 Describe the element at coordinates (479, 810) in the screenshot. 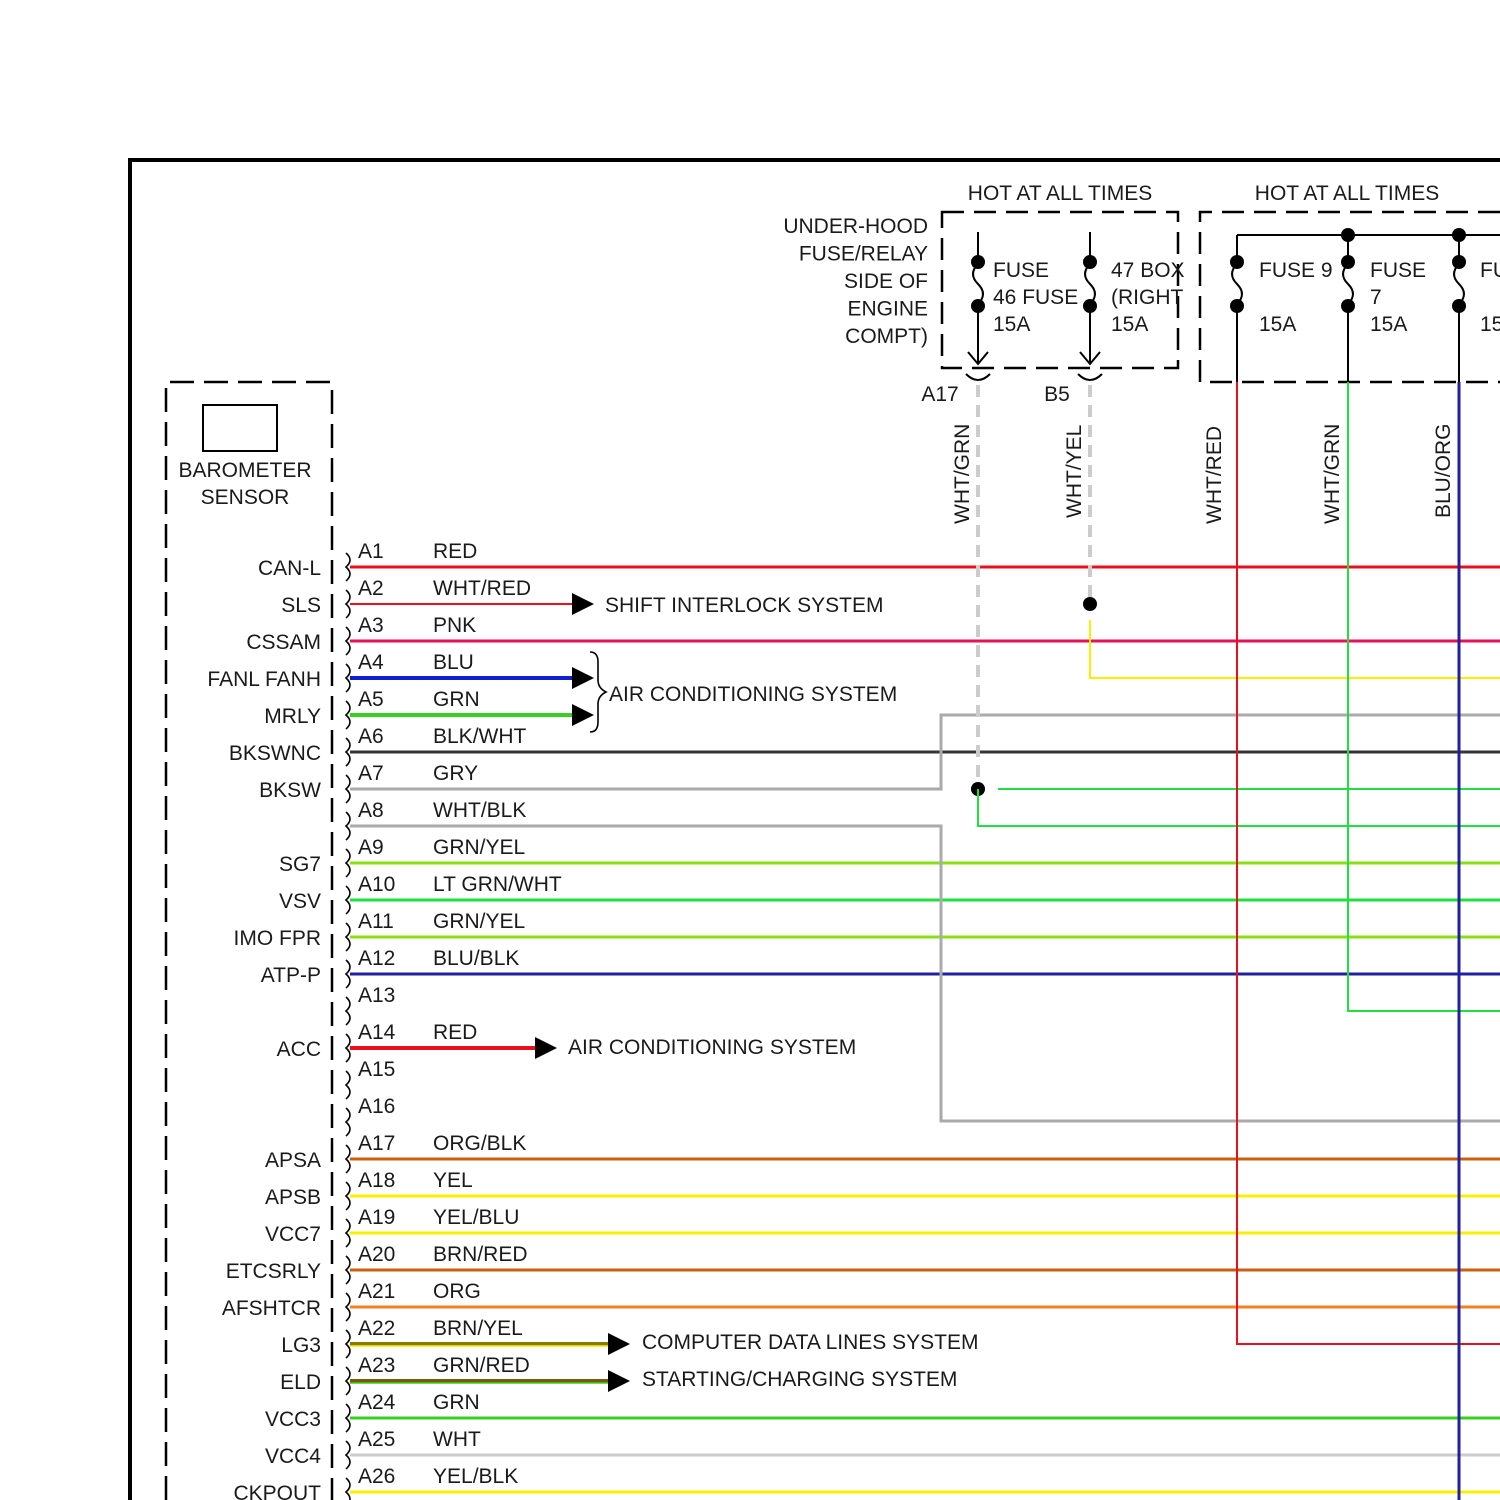

I see `wire-color-a8: WHT/BLK` at that location.